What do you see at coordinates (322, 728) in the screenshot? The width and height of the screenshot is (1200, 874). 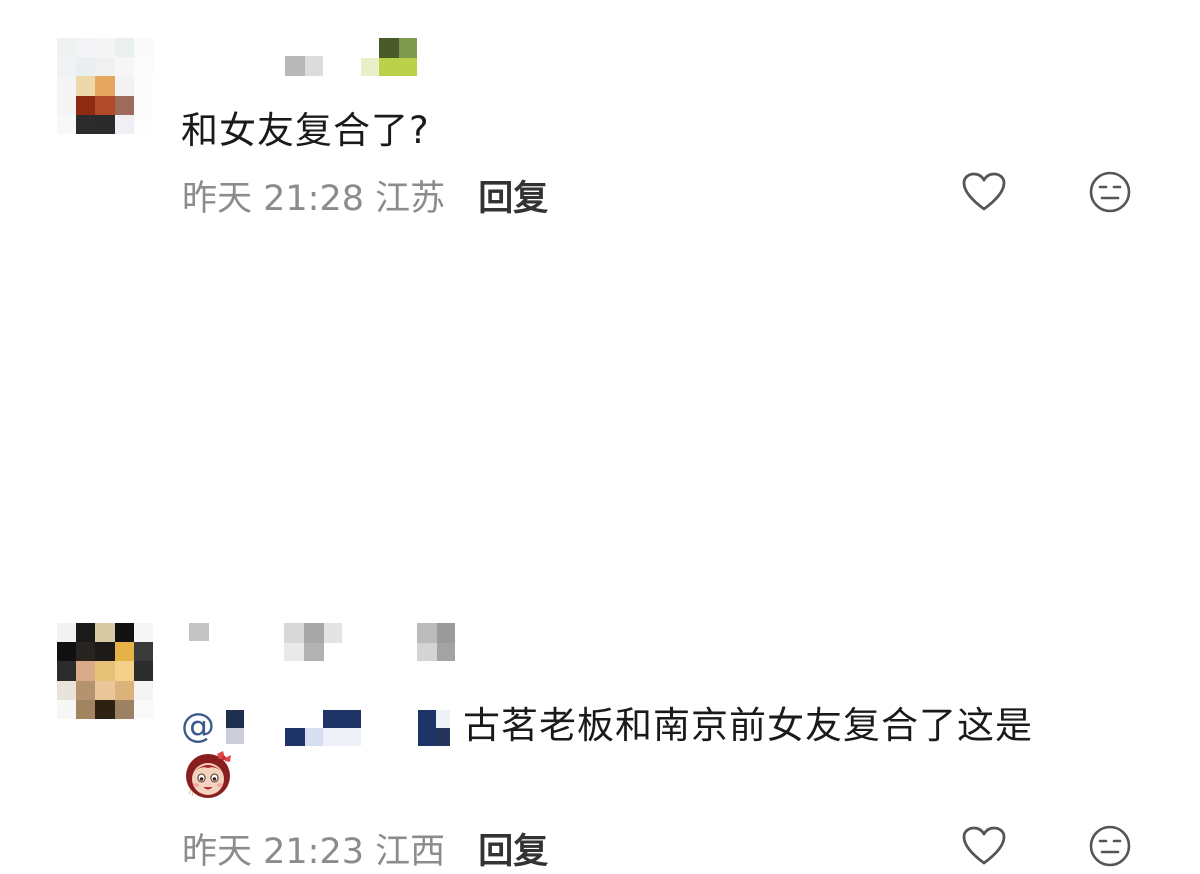 I see `mention: @` at bounding box center [322, 728].